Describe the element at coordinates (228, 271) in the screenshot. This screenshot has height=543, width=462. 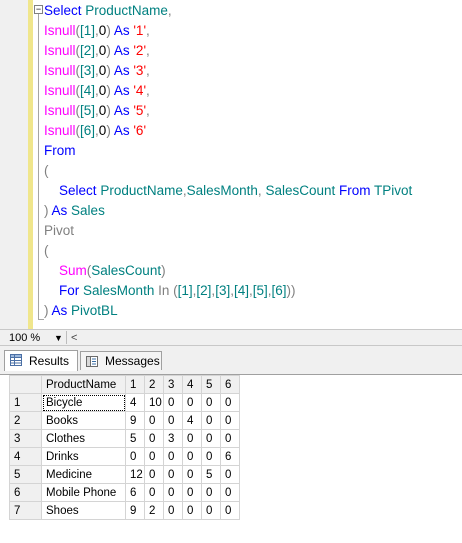
I see `code-line: Sum(SalesCount)` at that location.